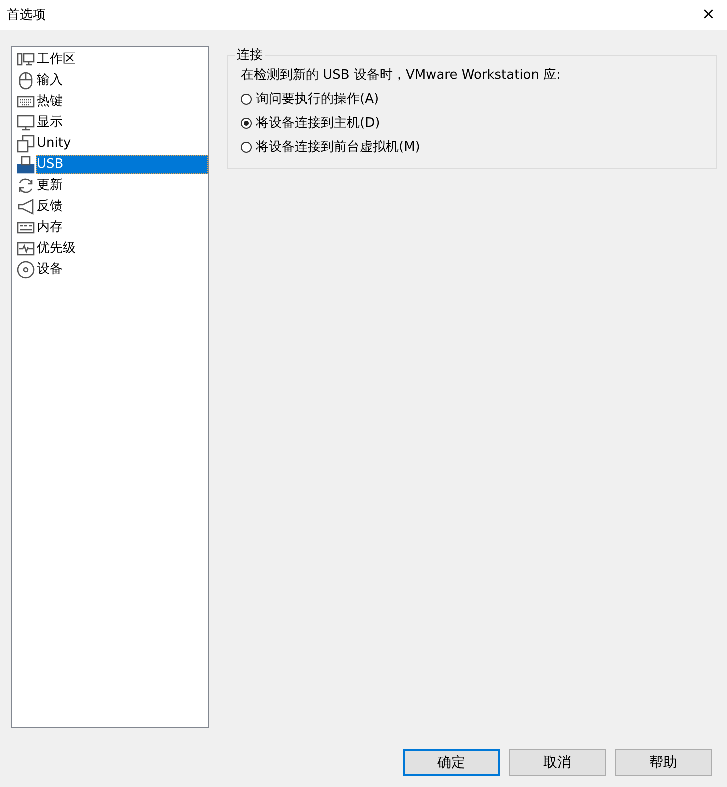 This screenshot has width=727, height=787. Describe the element at coordinates (557, 762) in the screenshot. I see `dialog-button: 取消` at that location.